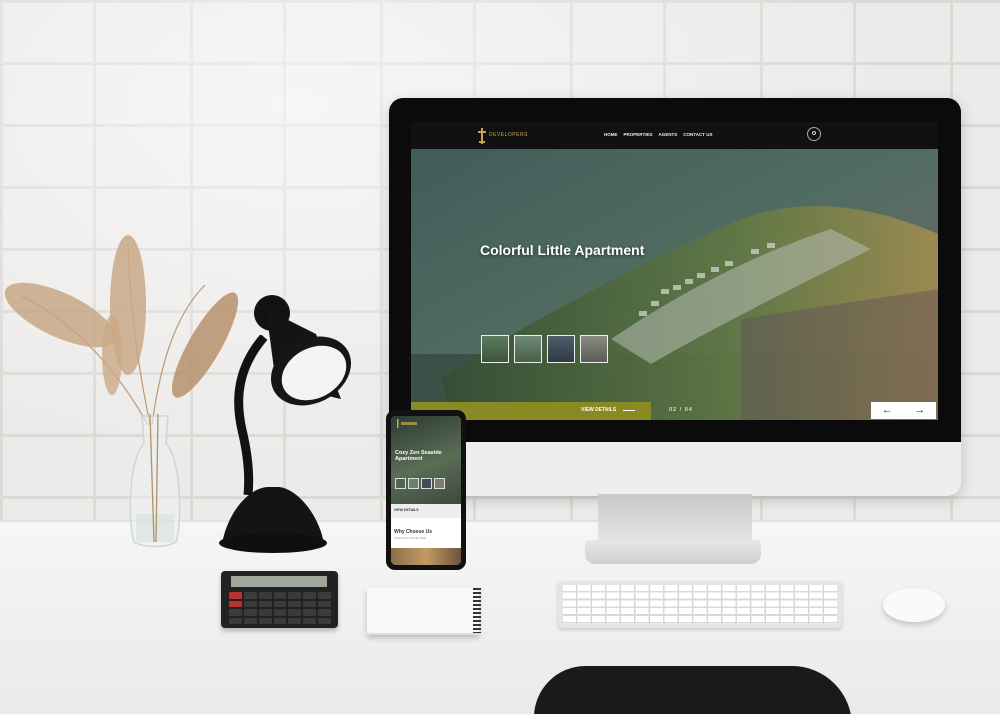 This screenshot has height=714, width=1000. What do you see at coordinates (426, 556) in the screenshot?
I see `phone-bottom-image` at bounding box center [426, 556].